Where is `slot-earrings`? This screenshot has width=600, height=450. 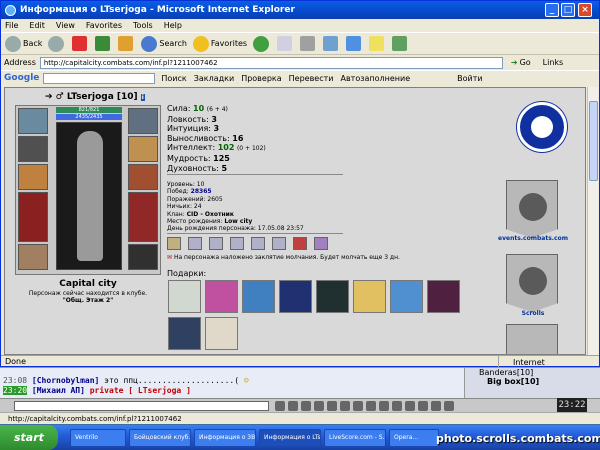 slot-earrings is located at coordinates (143, 121).